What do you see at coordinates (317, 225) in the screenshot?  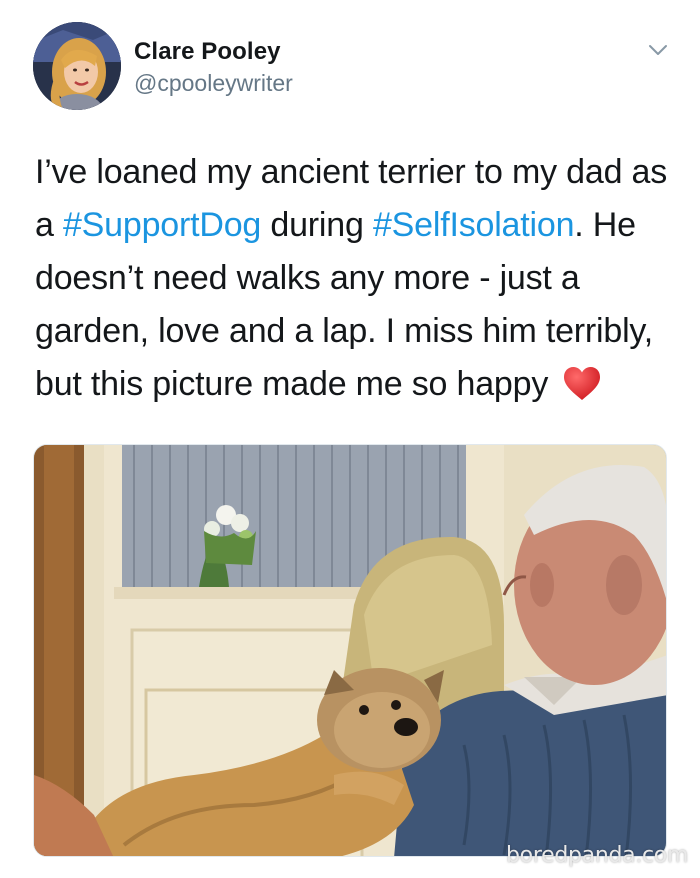 I see `tweet-text-segment: during` at bounding box center [317, 225].